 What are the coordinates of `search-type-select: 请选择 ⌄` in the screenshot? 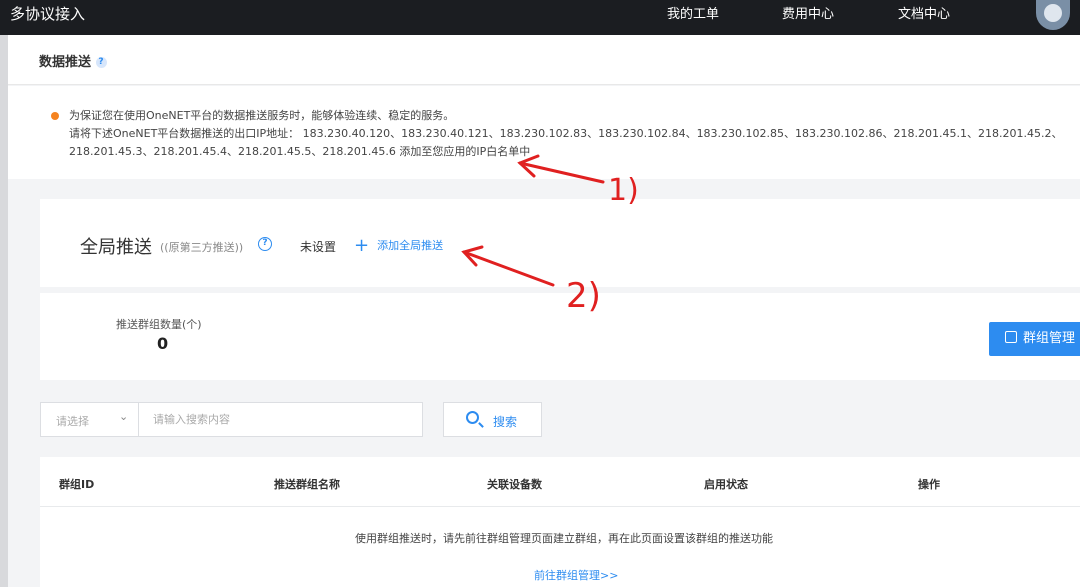 It's located at (89, 419).